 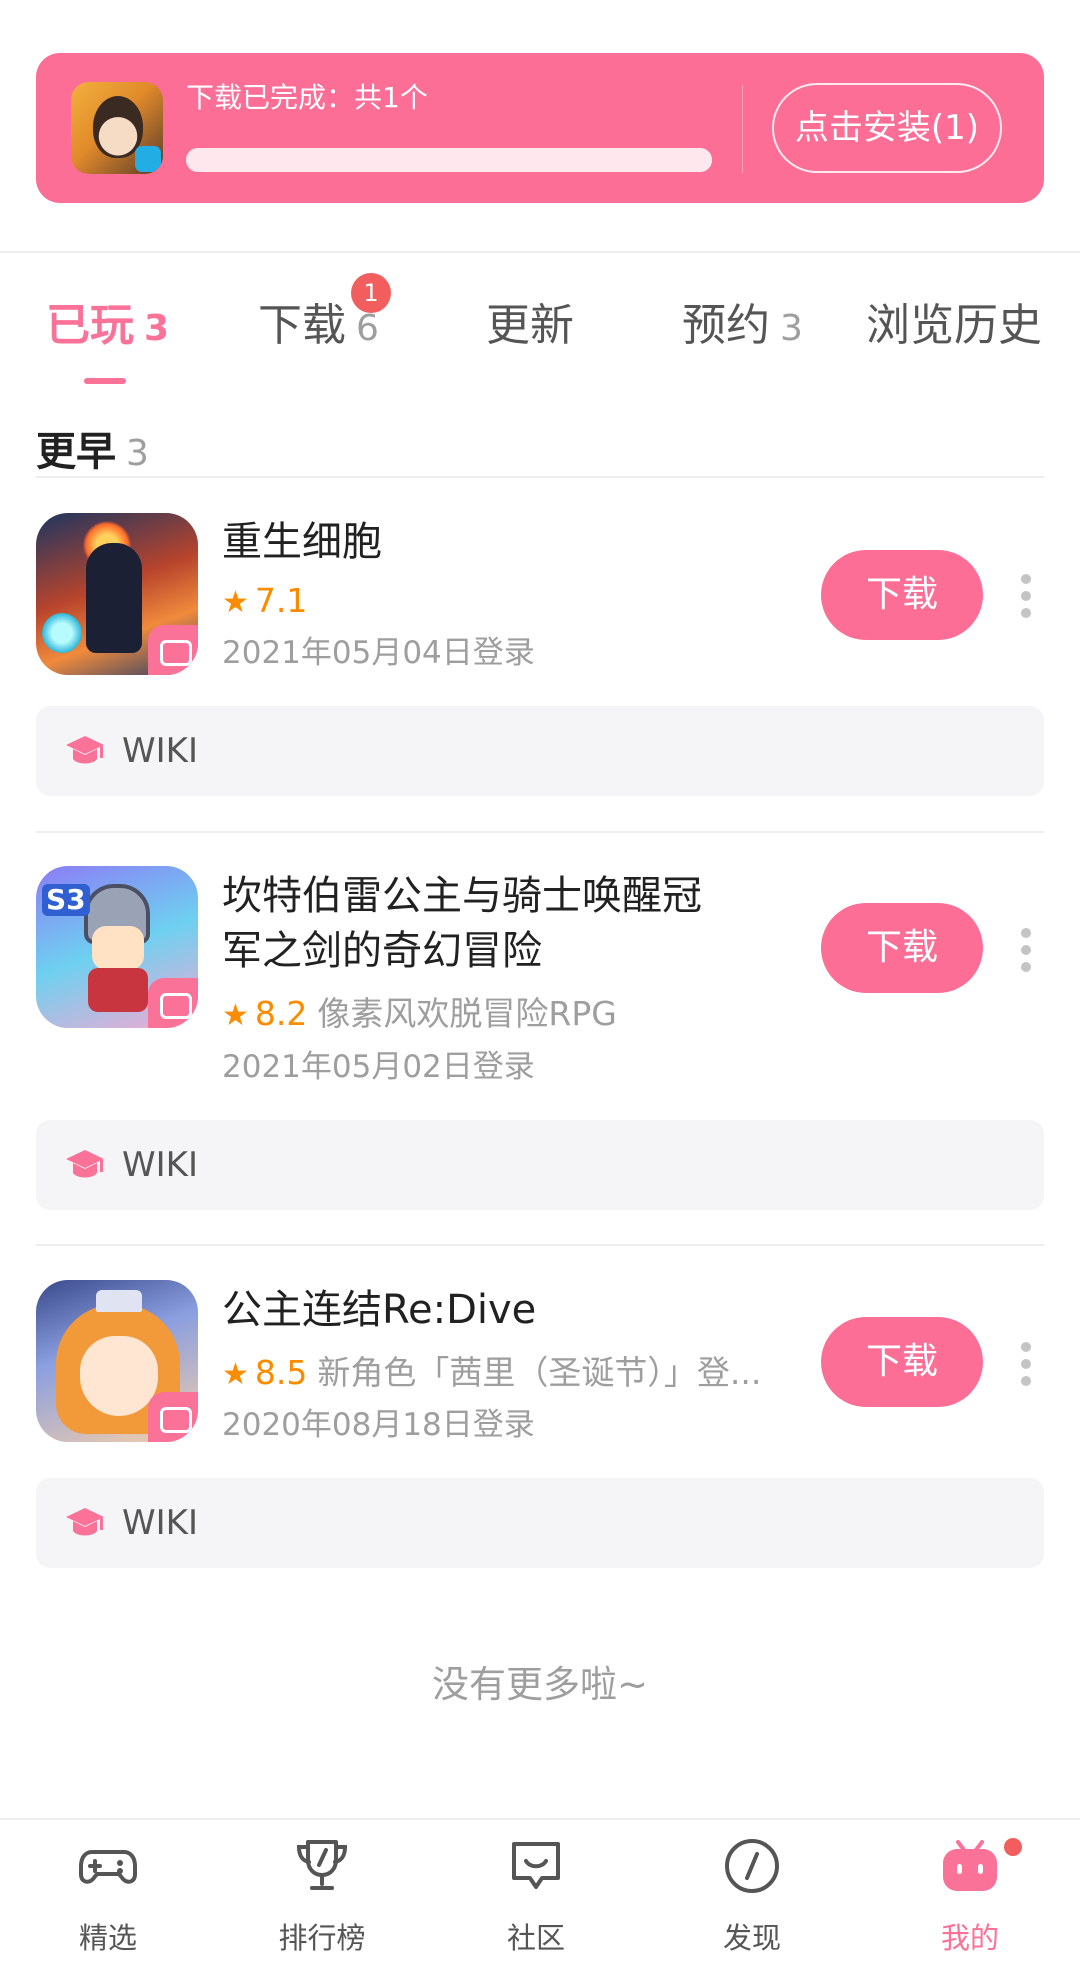 I want to click on download-progress-bar, so click(x=449, y=160).